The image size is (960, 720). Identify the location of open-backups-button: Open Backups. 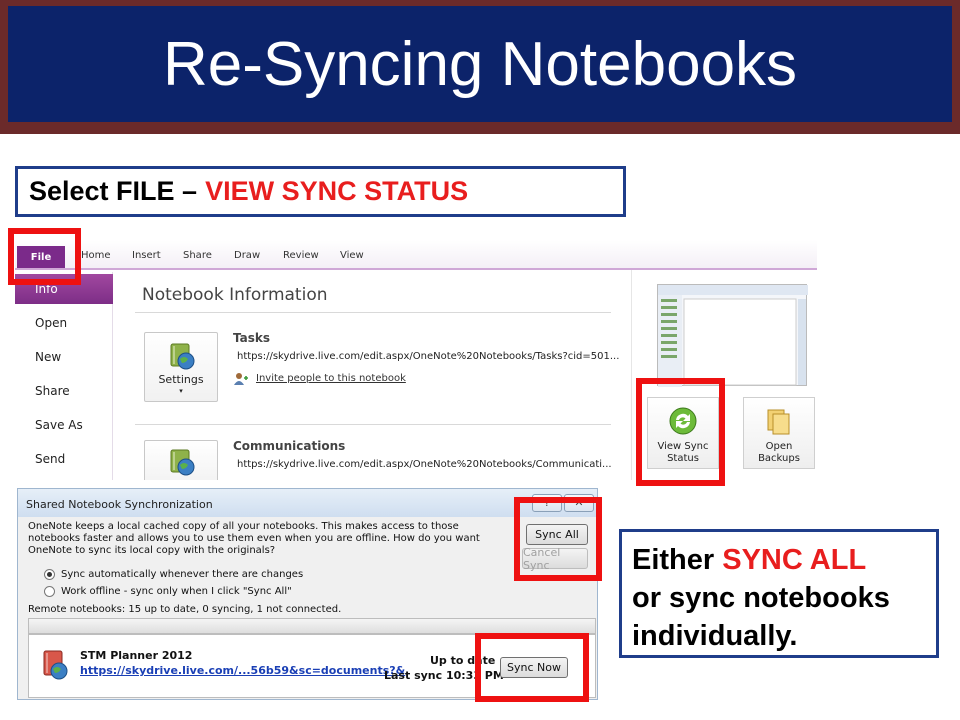
(779, 433).